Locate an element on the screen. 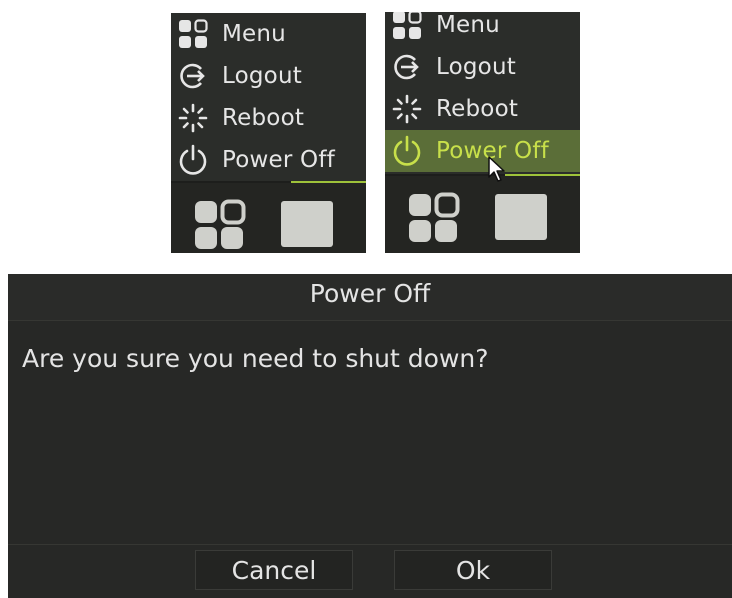 Image resolution: width=732 pixels, height=598 pixels. menu-item-label: Power Off is located at coordinates (278, 160).